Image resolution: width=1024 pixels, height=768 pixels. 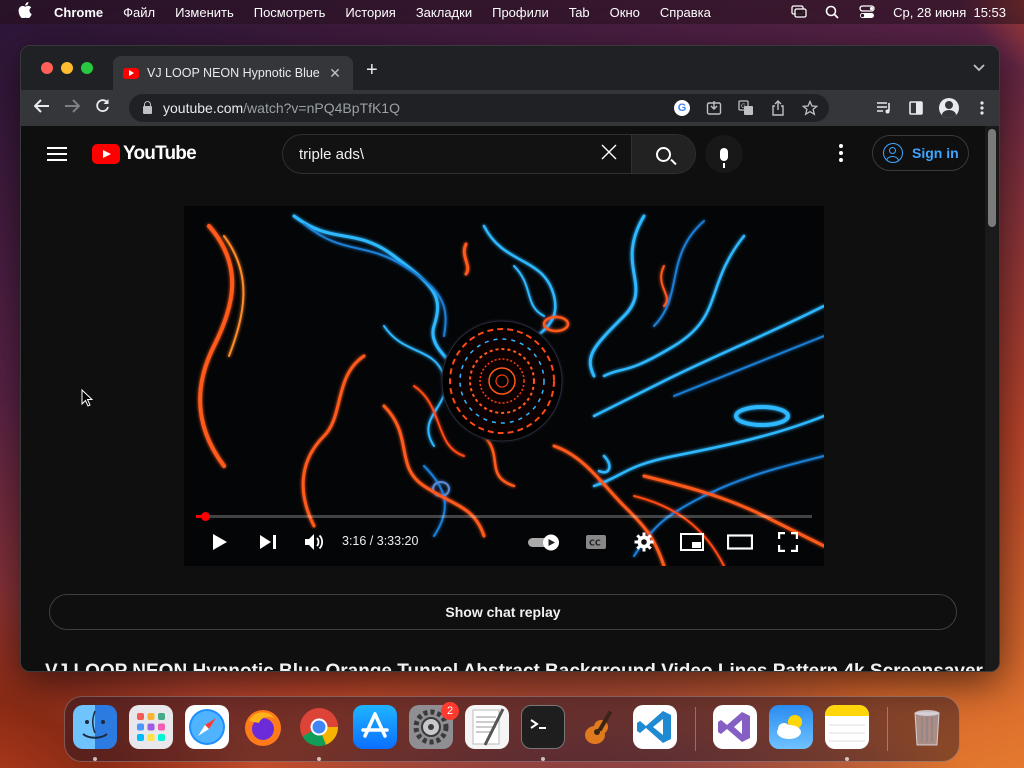 I want to click on terminal-running-indicator, so click(x=543, y=759).